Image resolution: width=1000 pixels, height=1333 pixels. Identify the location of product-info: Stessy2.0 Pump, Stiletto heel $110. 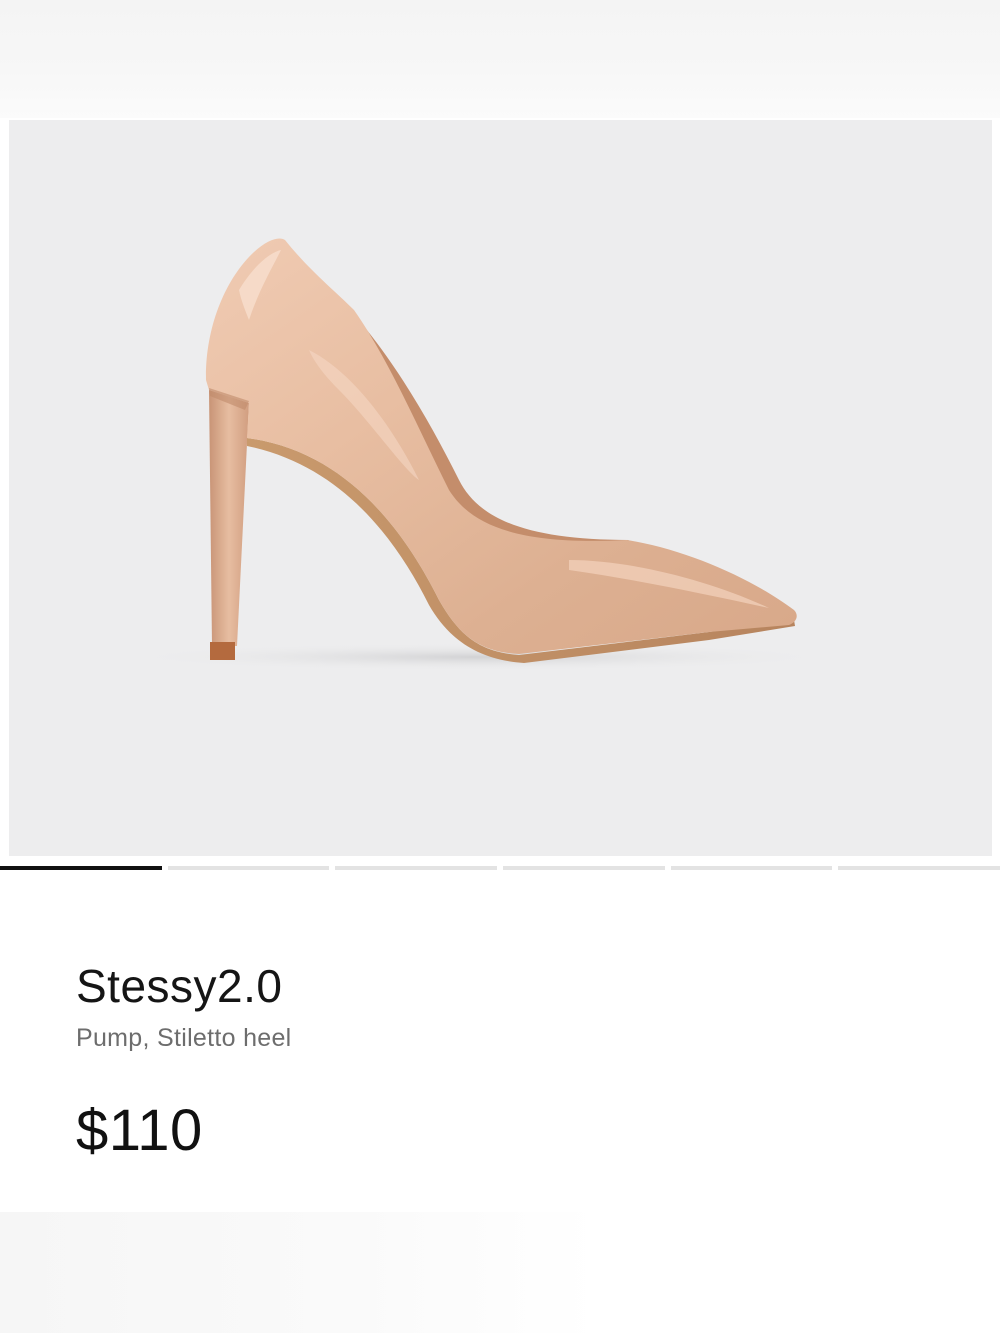
(506, 1061).